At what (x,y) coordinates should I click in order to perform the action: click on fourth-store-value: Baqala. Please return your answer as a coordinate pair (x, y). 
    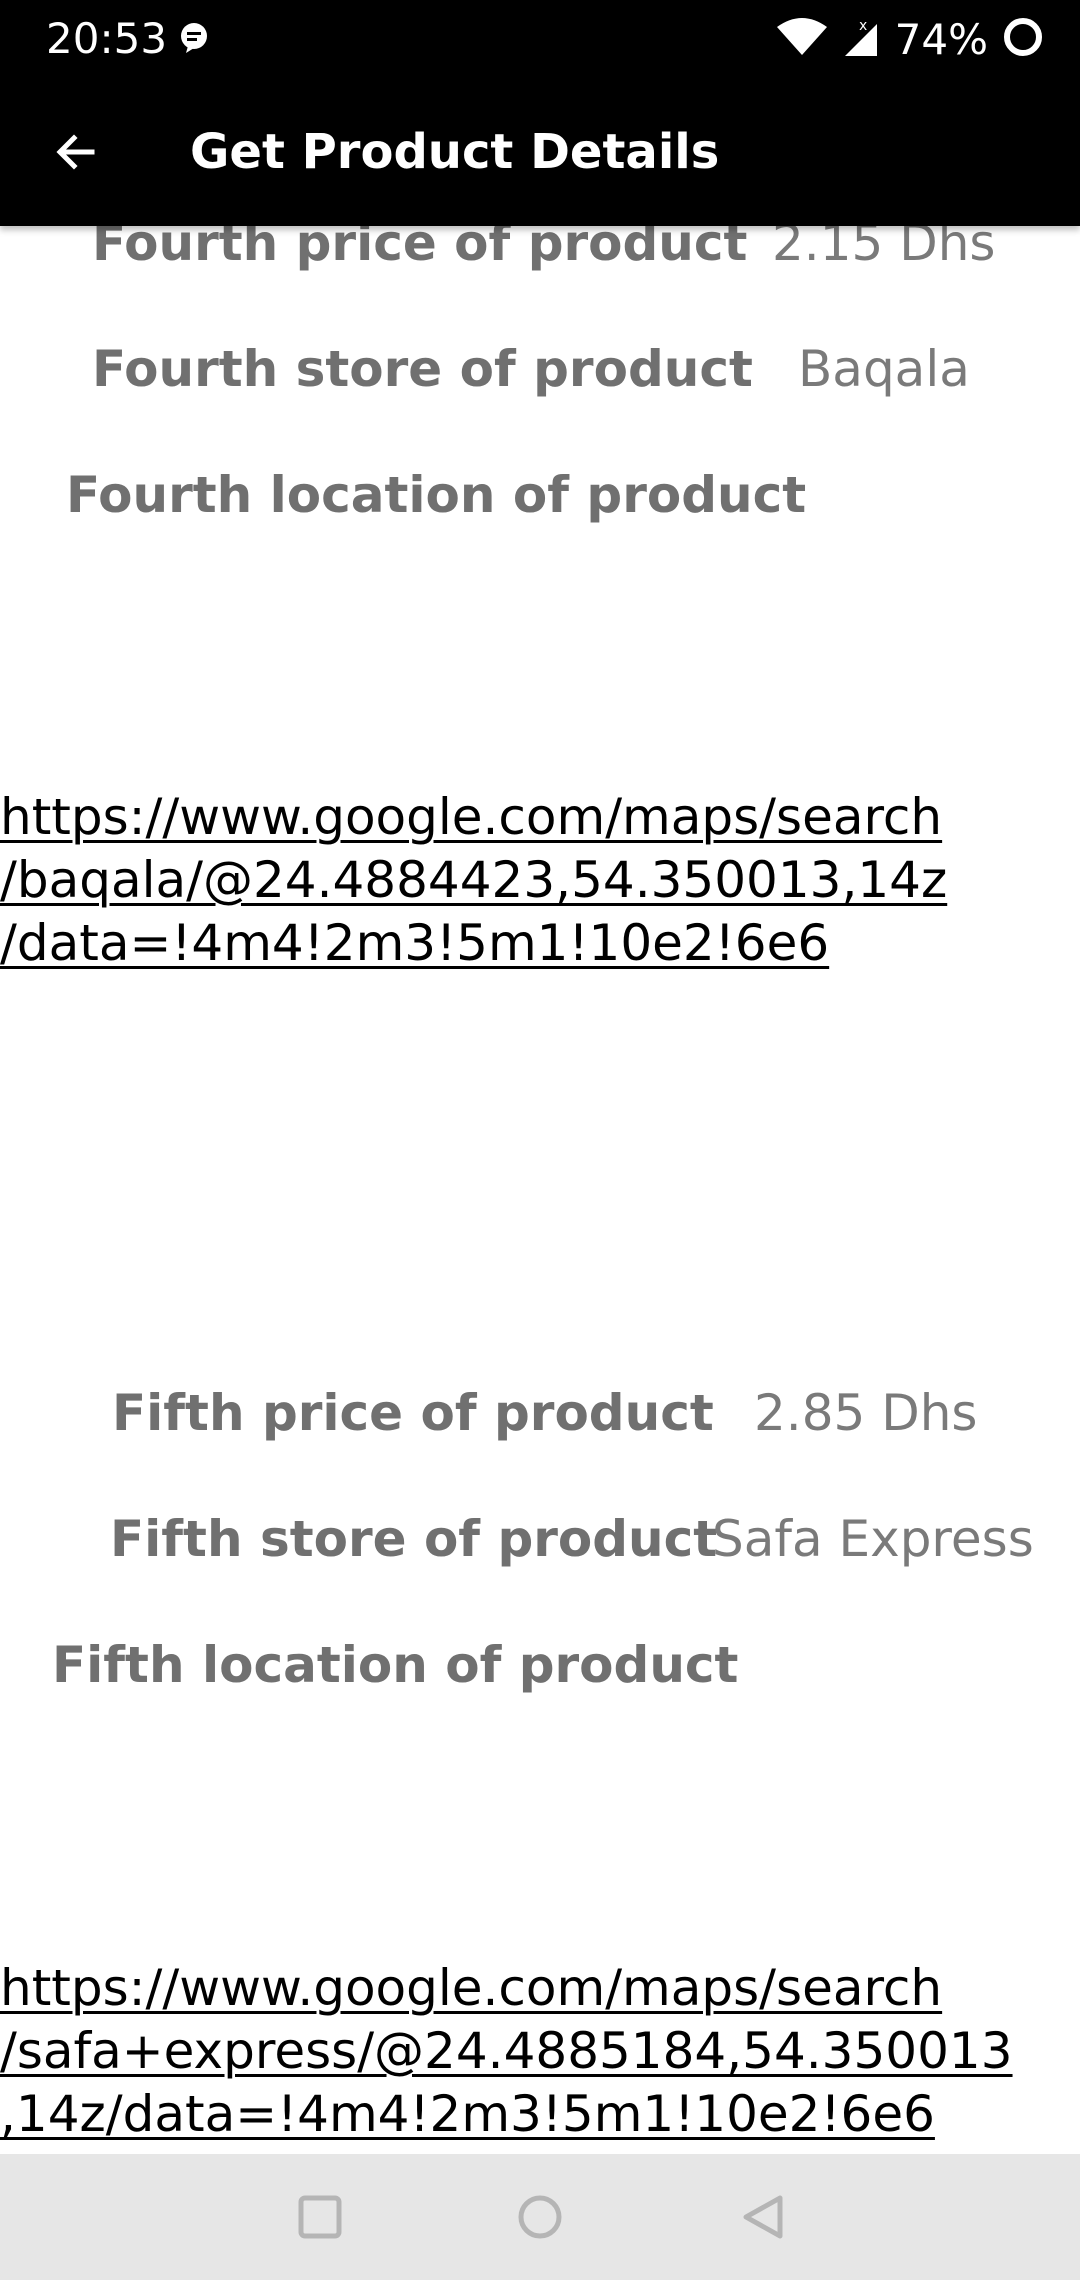
    Looking at the image, I should click on (884, 369).